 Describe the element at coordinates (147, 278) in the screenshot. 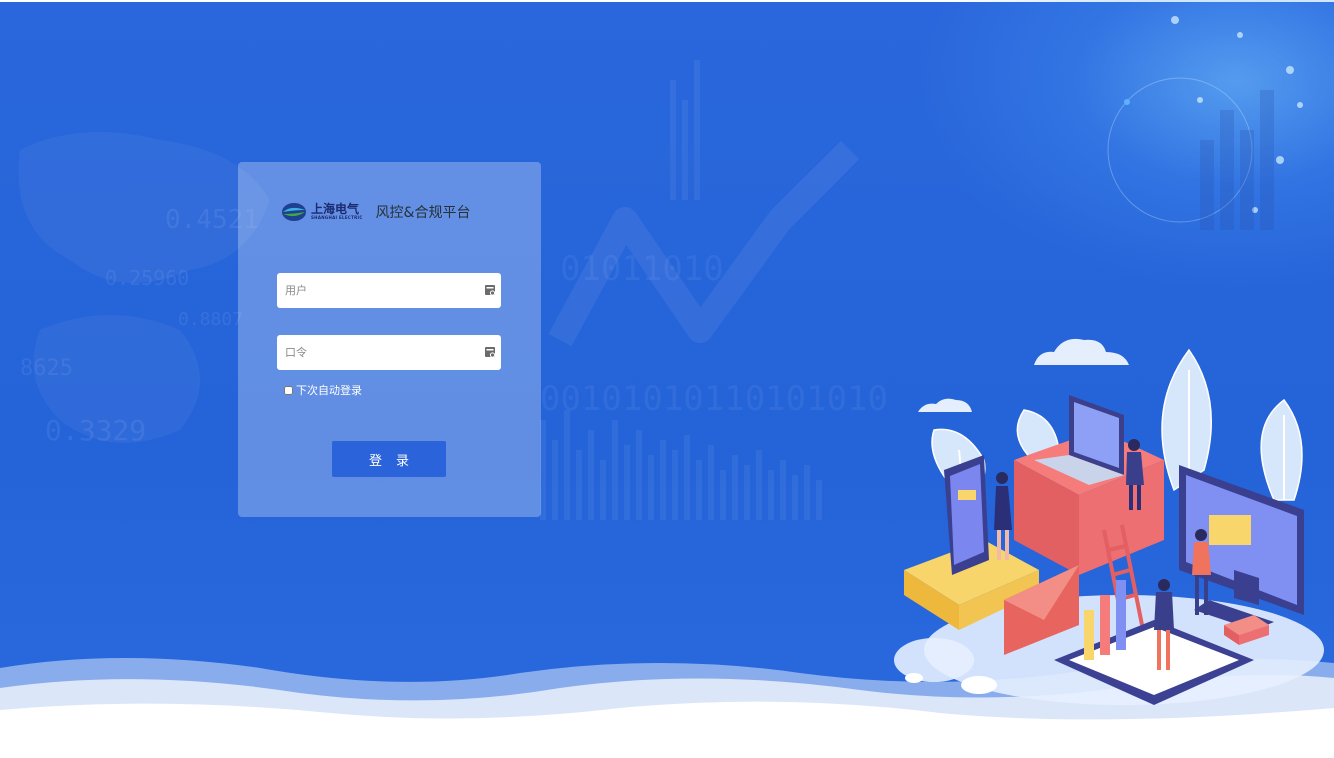

I see `svg-text: 0.25960` at that location.